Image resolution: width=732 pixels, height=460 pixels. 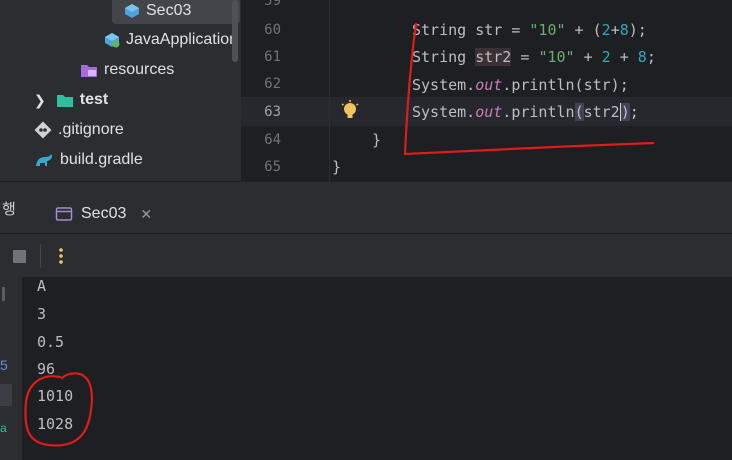 I want to click on code-line-63: System.out.println(str2);, so click(x=525, y=112).